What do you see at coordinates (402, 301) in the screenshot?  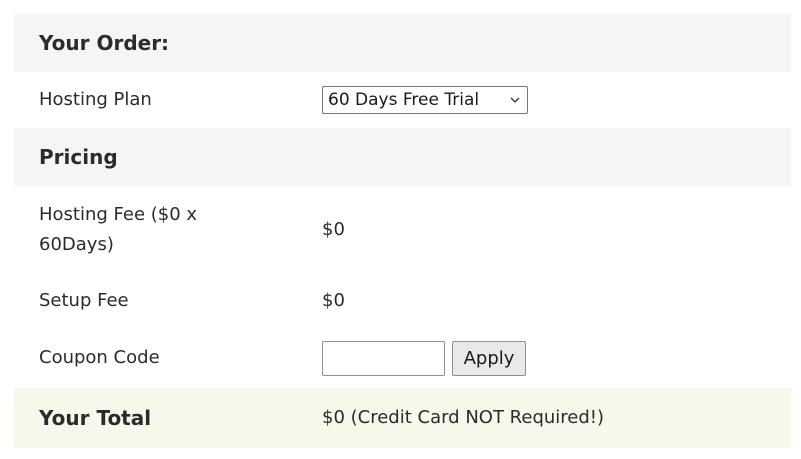 I see `setup-fee-row: Setup Fee $0` at bounding box center [402, 301].